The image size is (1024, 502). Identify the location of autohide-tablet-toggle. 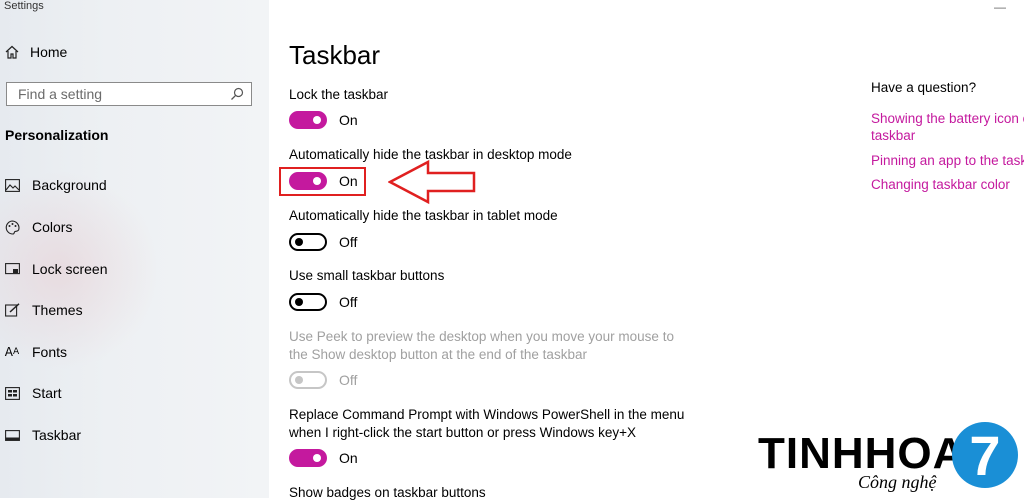
(308, 242).